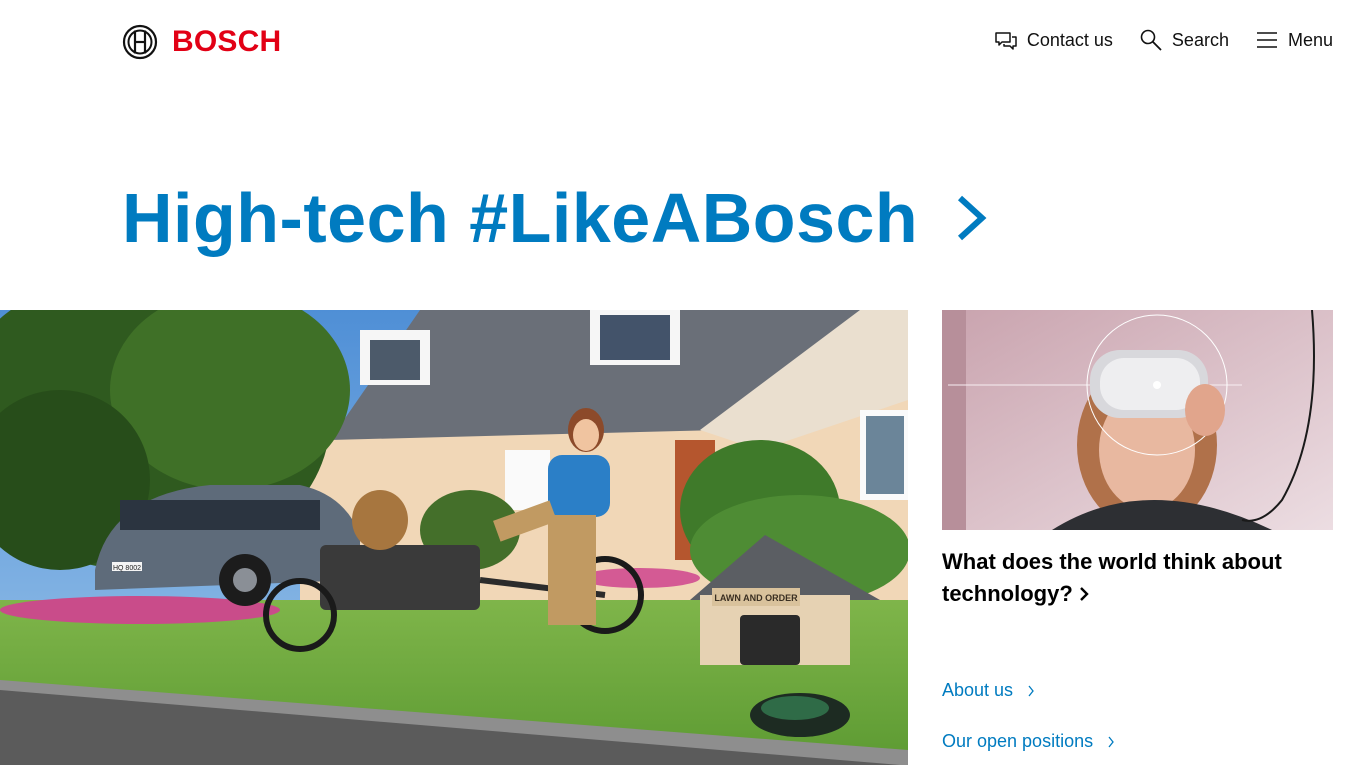 The image size is (1370, 765). I want to click on bosch-logo: BOSCH, so click(201, 42).